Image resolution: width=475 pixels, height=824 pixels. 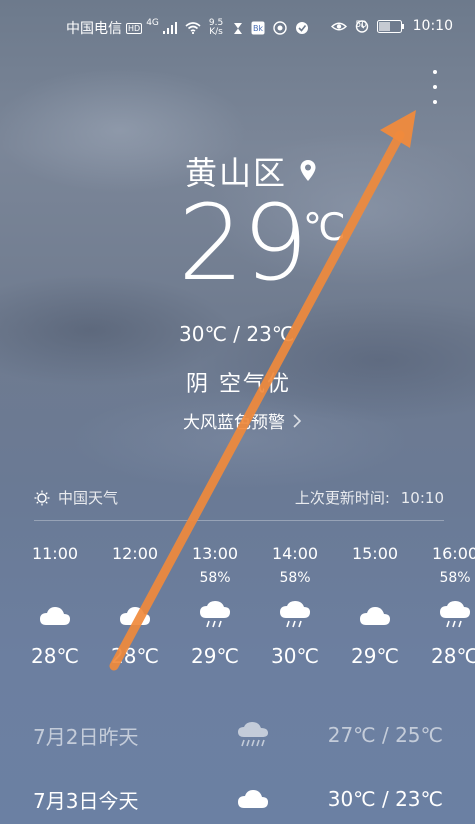 I want to click on alert-text: 大风蓝色预警, so click(x=234, y=423).